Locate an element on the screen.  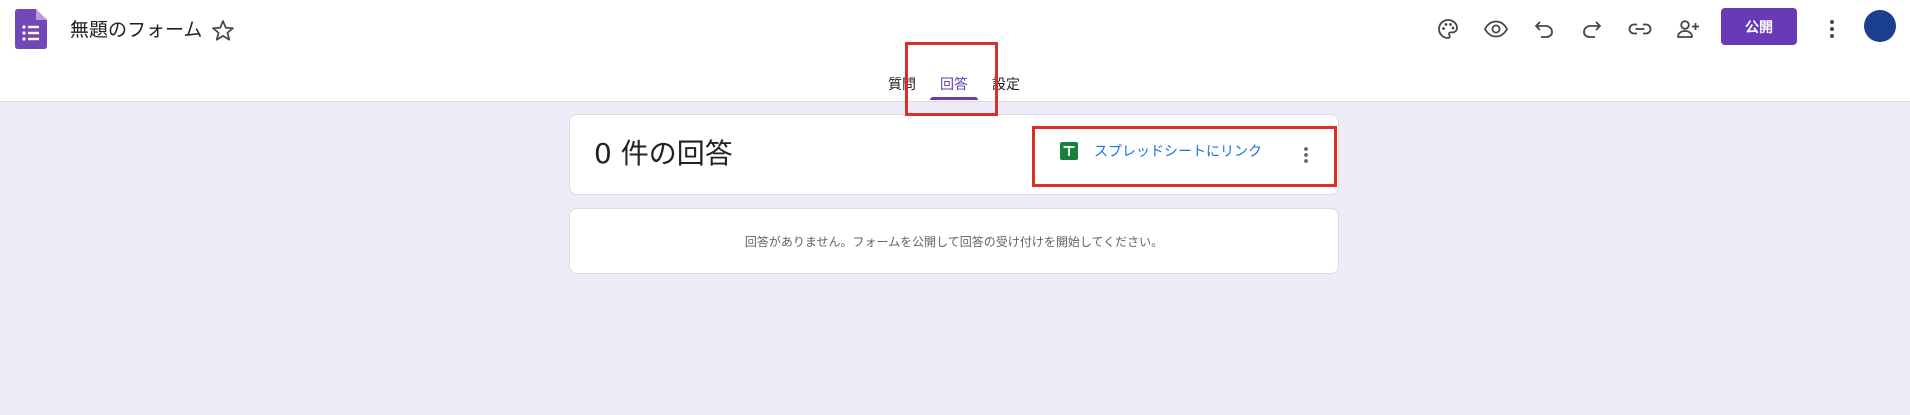
link-to-sheets-button: スプレッドシートにリンク is located at coordinates (1161, 151).